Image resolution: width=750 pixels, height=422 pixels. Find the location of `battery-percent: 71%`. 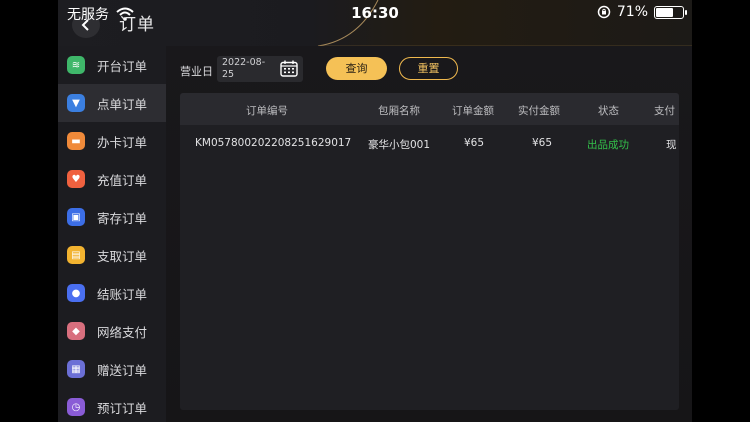

battery-percent: 71% is located at coordinates (632, 12).